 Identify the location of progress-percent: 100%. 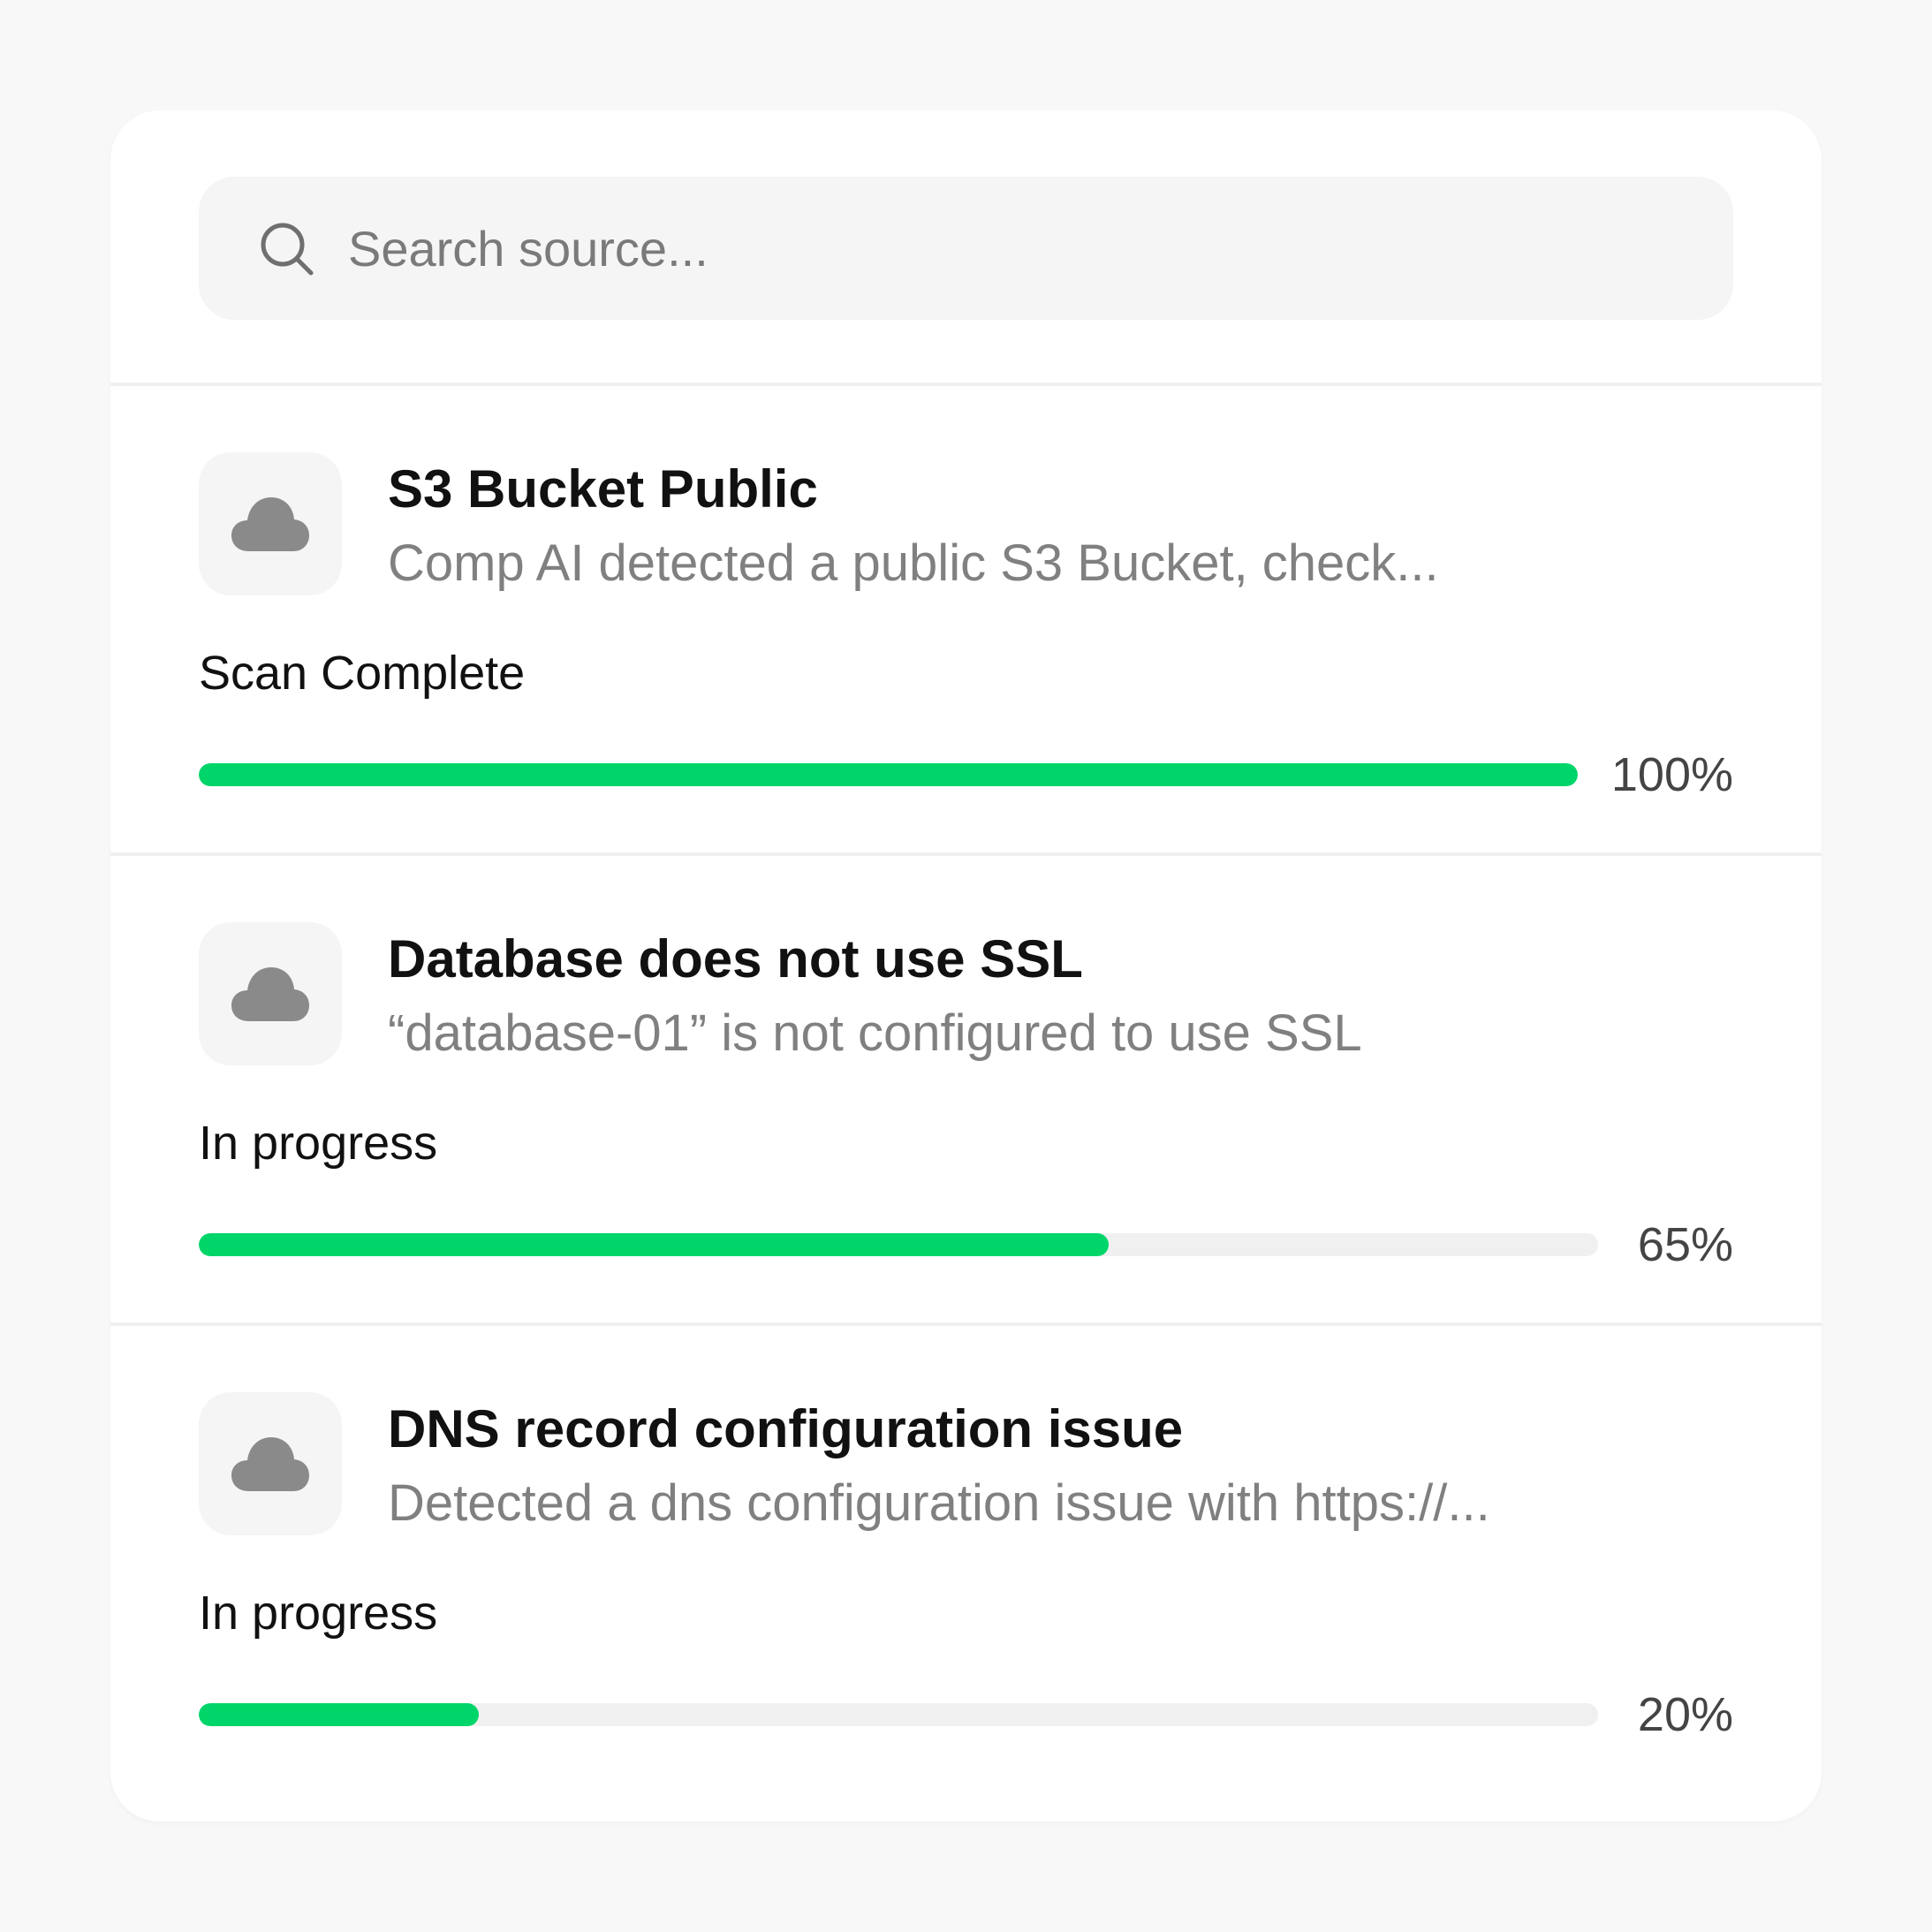
(1672, 775).